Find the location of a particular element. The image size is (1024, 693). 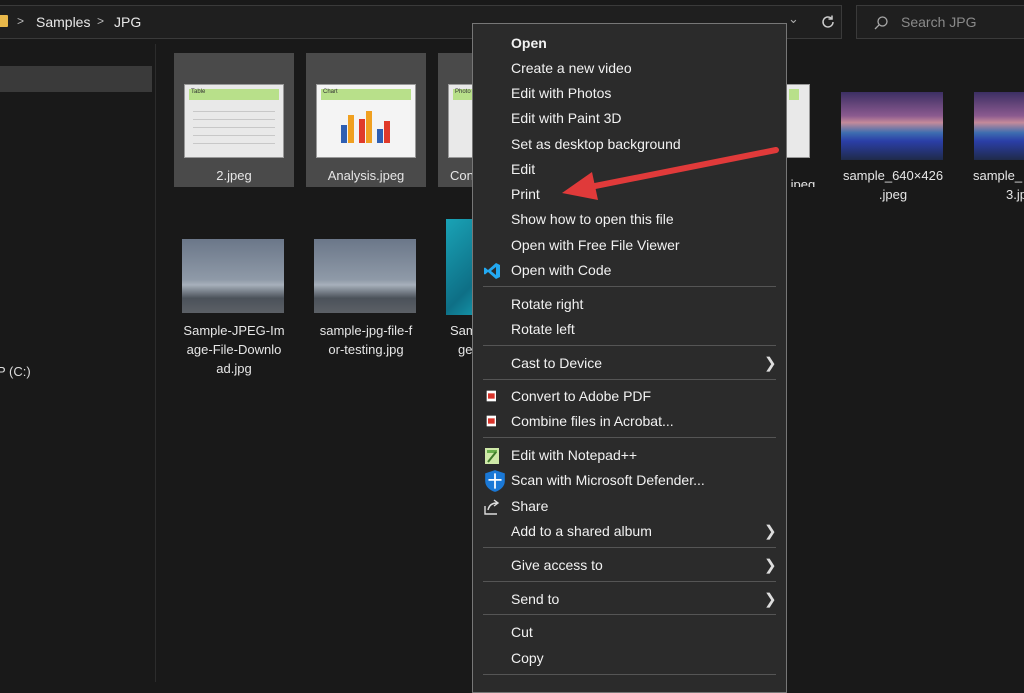

menu-item-open: Open is located at coordinates (629, 43).